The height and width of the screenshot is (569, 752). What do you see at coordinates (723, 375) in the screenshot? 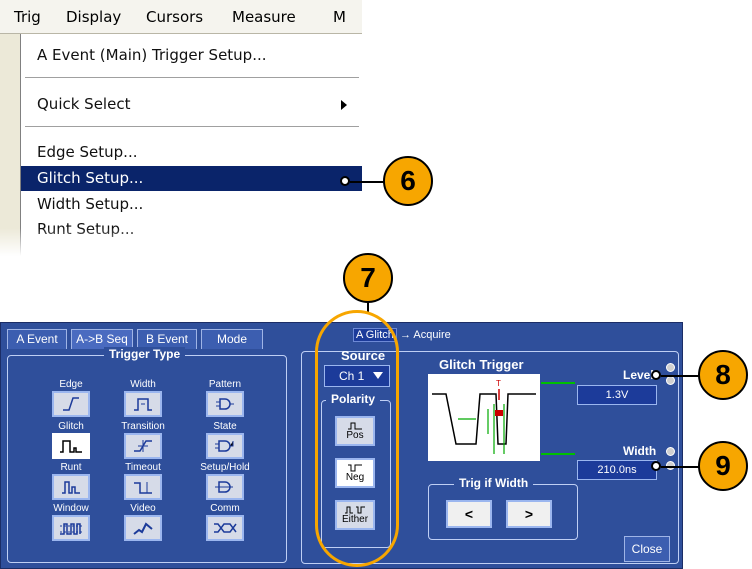
I see `callout-8: 8` at bounding box center [723, 375].